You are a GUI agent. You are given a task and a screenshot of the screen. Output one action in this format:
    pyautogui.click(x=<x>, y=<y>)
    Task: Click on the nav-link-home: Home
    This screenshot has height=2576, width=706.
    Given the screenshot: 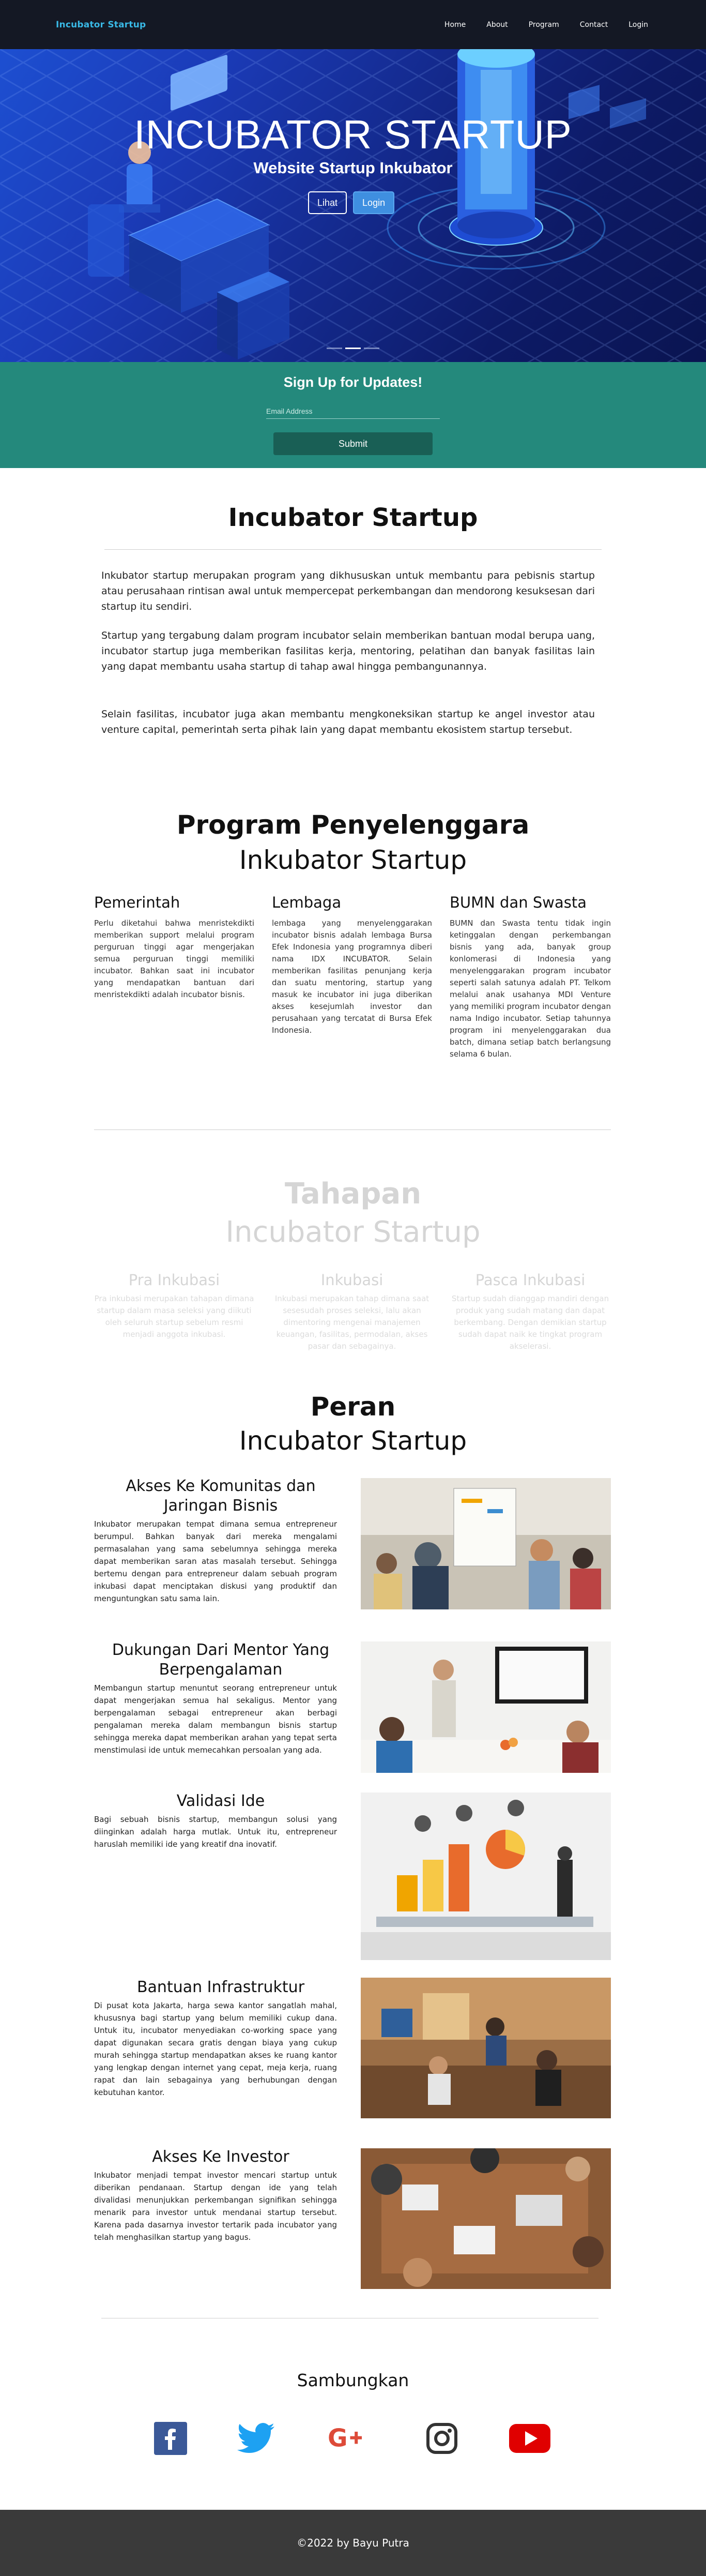 What is the action you would take?
    pyautogui.click(x=455, y=25)
    